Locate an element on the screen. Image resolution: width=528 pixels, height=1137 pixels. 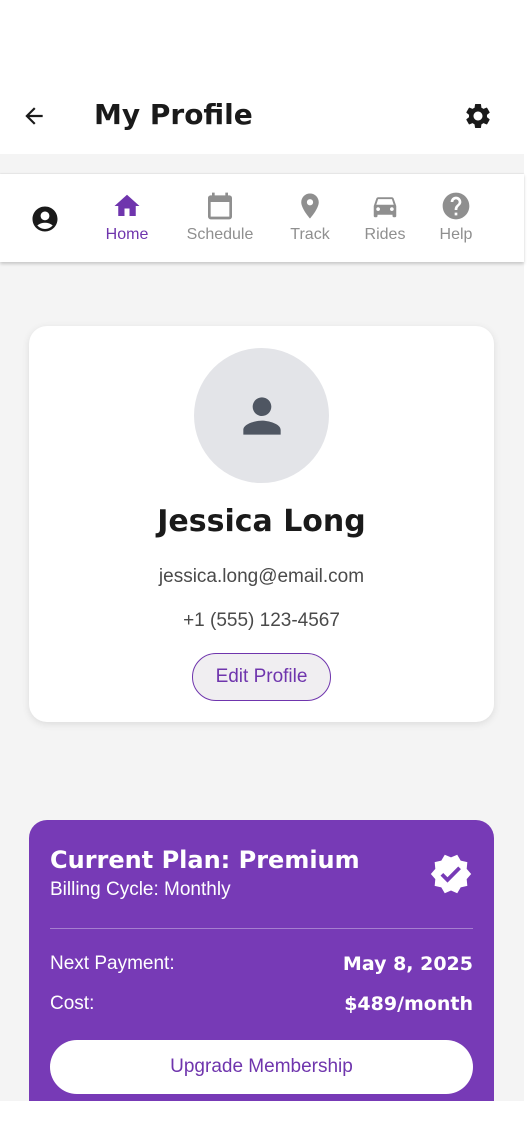
gear-icon is located at coordinates (478, 116).